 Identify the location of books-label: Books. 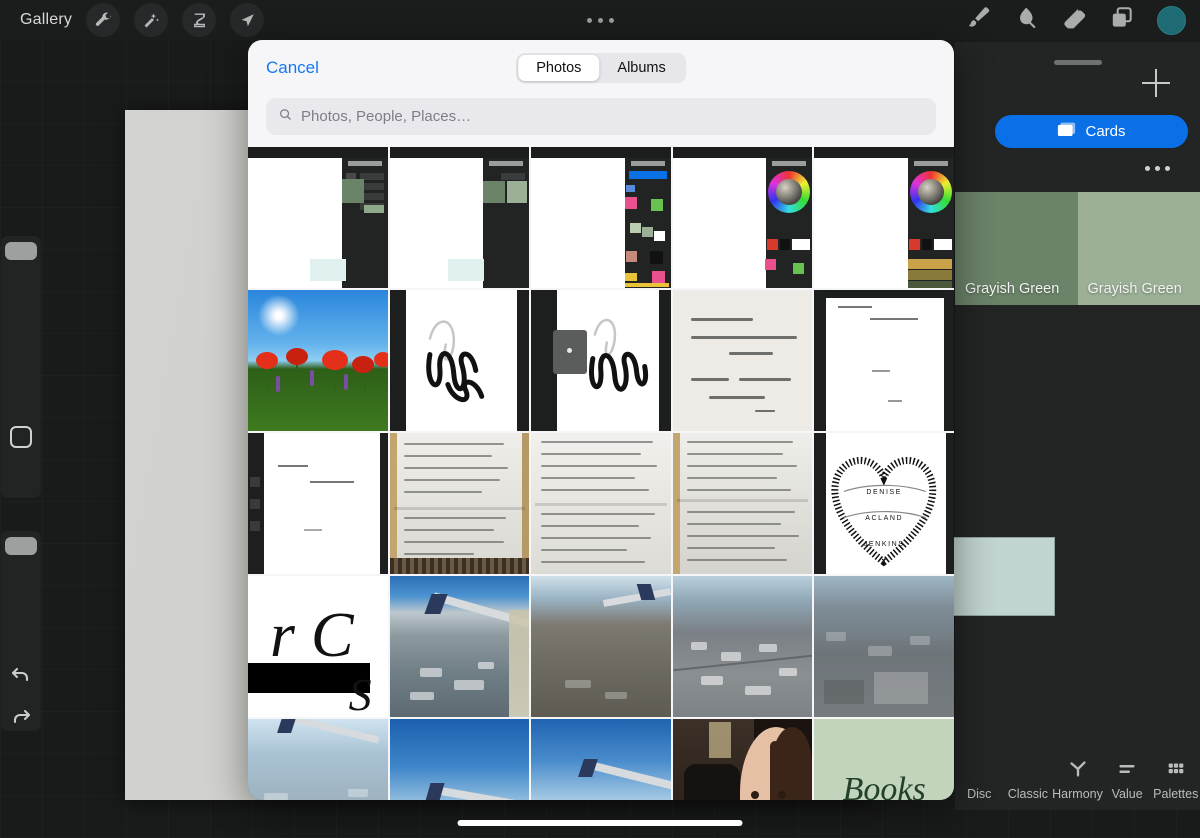
(884, 785).